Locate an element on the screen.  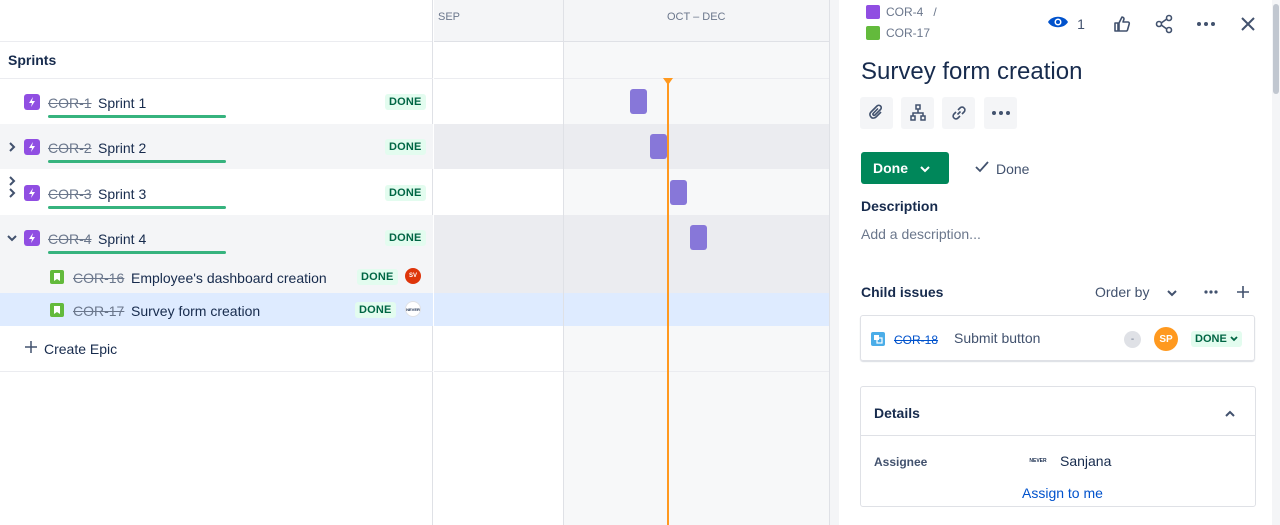
create-epic-label: Create Epic is located at coordinates (81, 348).